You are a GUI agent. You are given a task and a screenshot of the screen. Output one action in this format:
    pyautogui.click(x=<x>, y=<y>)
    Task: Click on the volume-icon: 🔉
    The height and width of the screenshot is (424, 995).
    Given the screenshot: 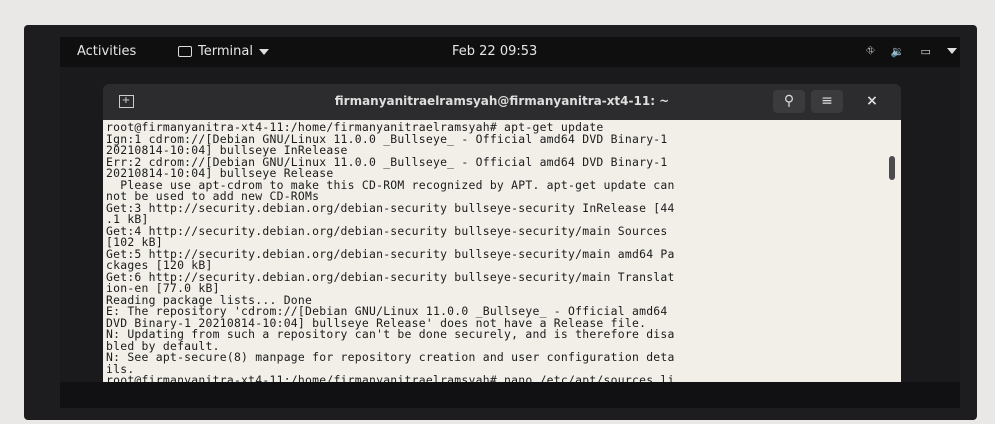 What is the action you would take?
    pyautogui.click(x=897, y=51)
    